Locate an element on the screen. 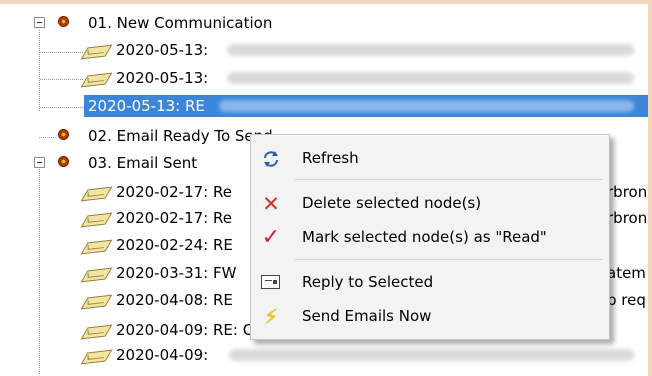 The height and width of the screenshot is (376, 652). node-label: 01. New Communication is located at coordinates (180, 23).